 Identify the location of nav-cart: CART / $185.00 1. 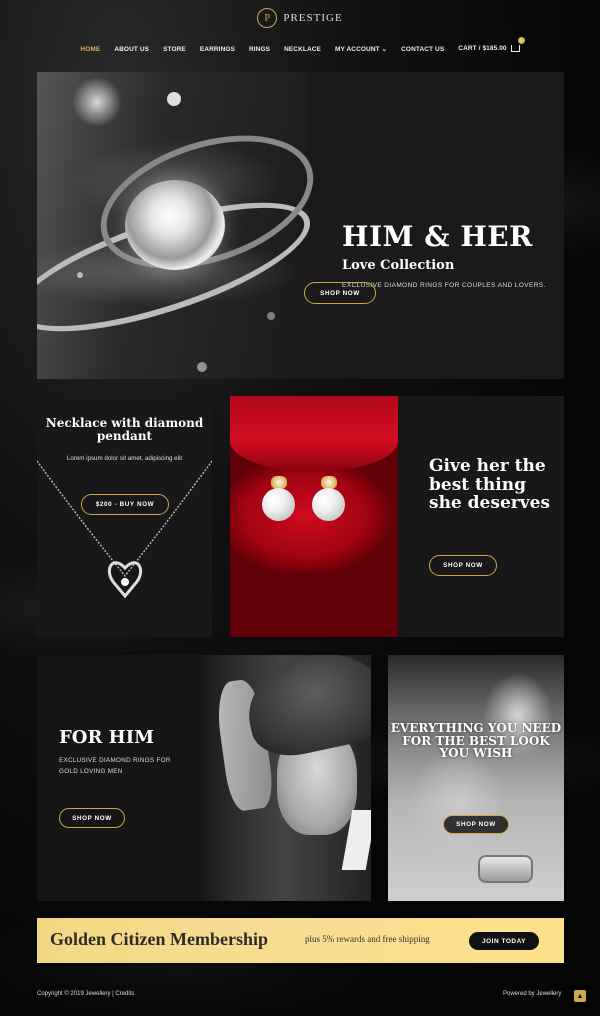
(491, 45).